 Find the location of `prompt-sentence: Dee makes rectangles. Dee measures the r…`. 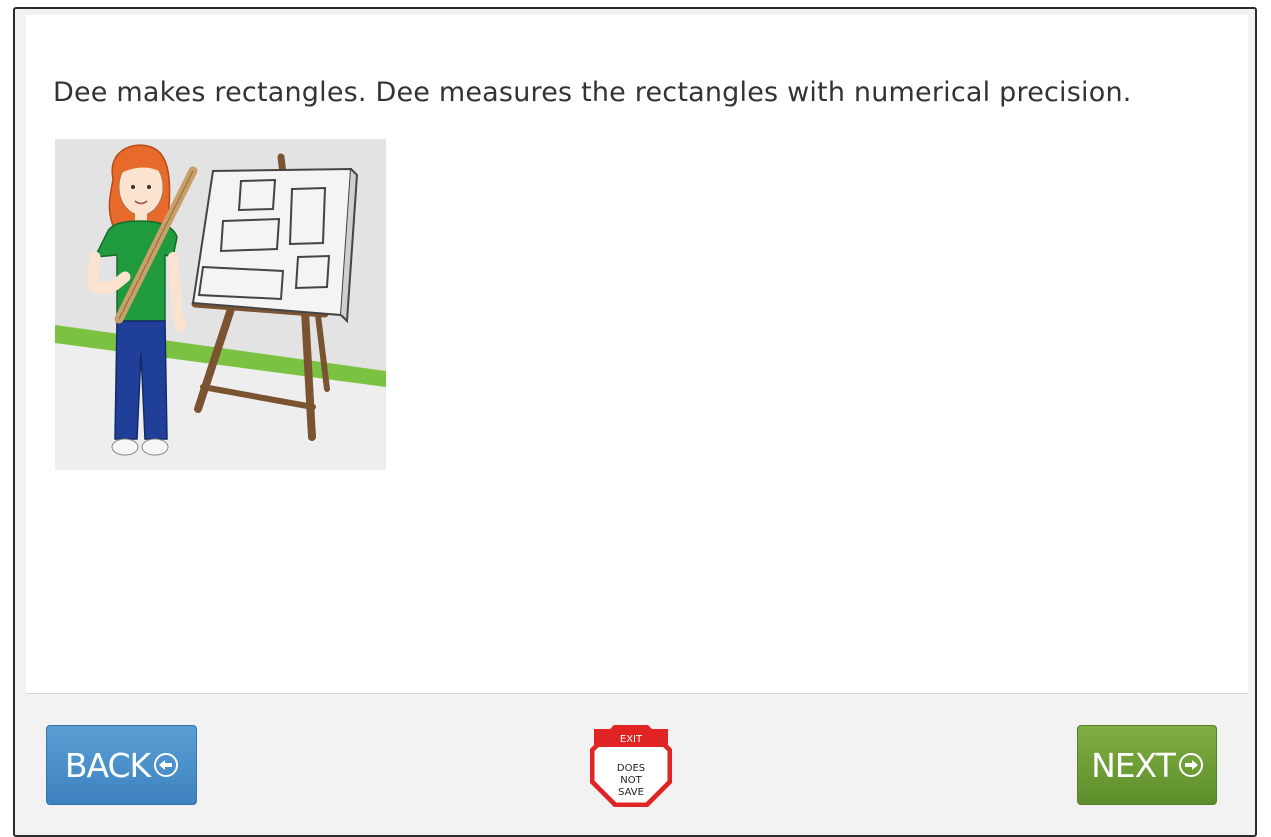

prompt-sentence: Dee makes rectangles. Dee measures the r… is located at coordinates (592, 92).